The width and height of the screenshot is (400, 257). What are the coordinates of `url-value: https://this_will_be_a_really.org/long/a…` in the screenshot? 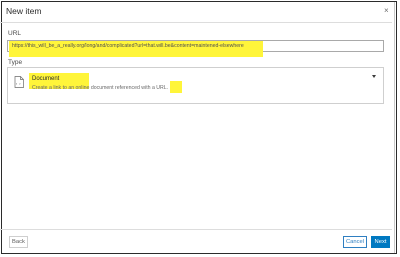 It's located at (128, 46).